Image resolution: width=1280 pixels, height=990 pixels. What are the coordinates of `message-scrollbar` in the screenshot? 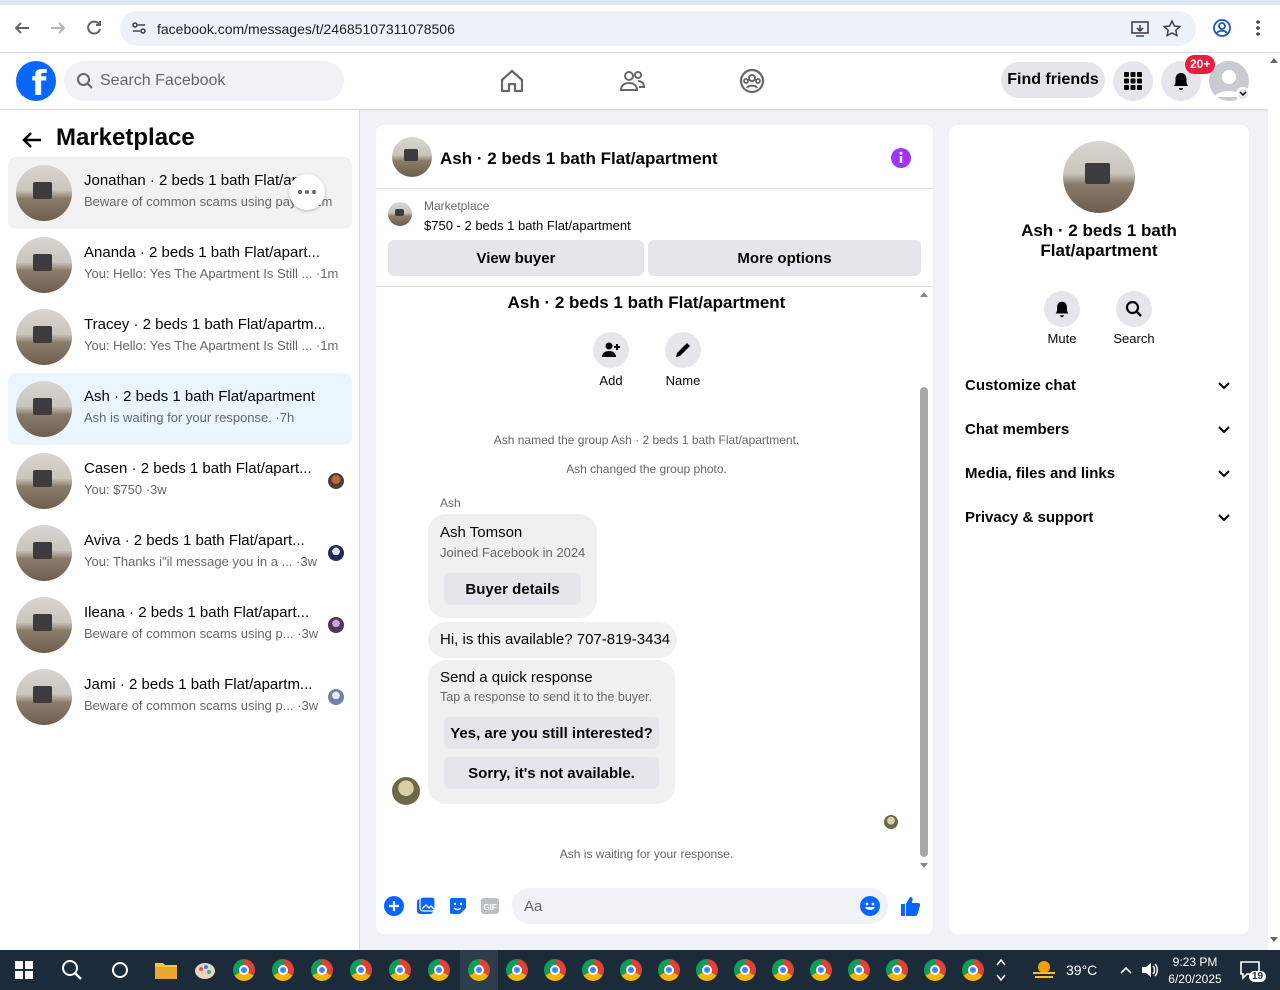 It's located at (924, 580).